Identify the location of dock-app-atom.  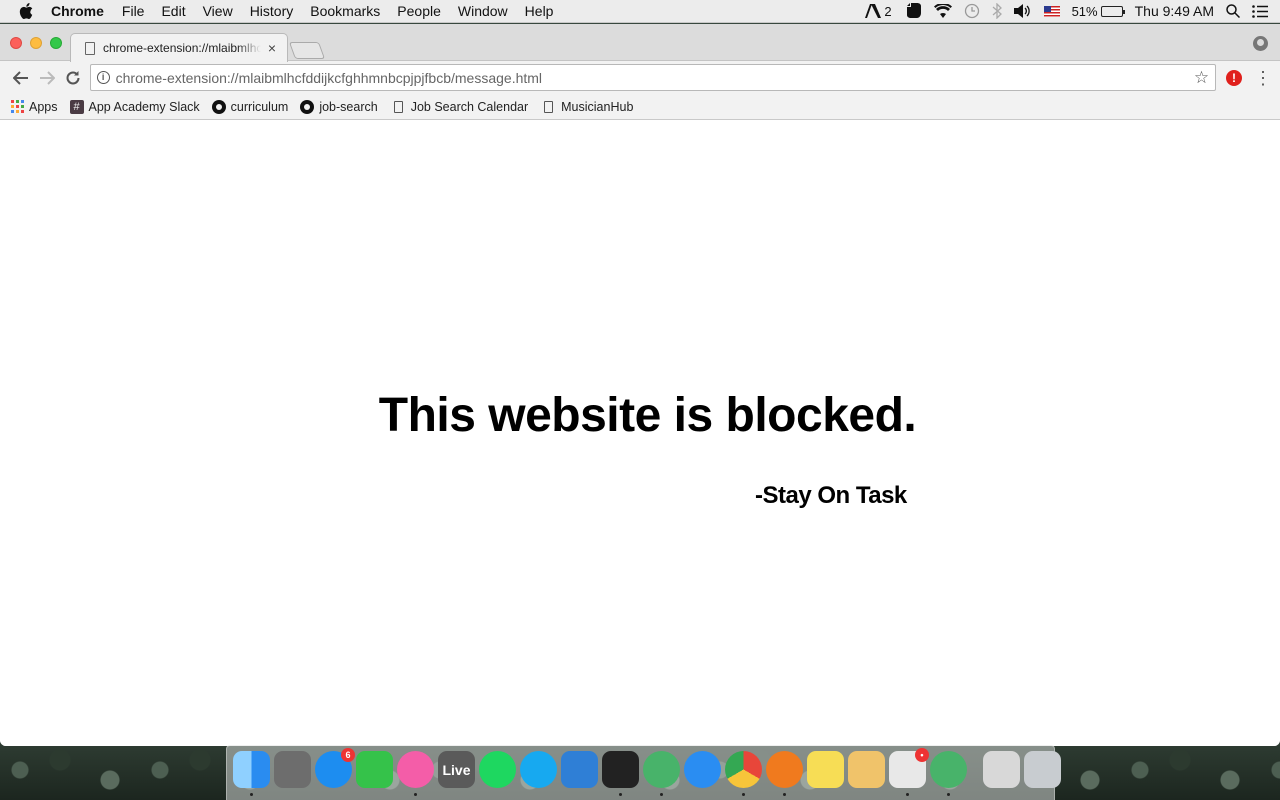
(661, 773).